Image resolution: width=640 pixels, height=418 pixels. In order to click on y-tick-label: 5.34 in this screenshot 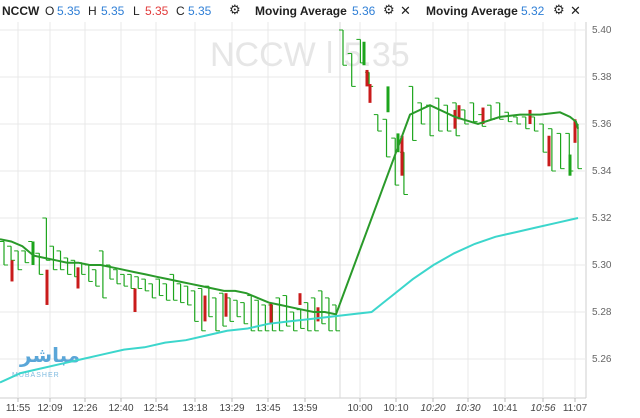, I will do `click(602, 171)`.